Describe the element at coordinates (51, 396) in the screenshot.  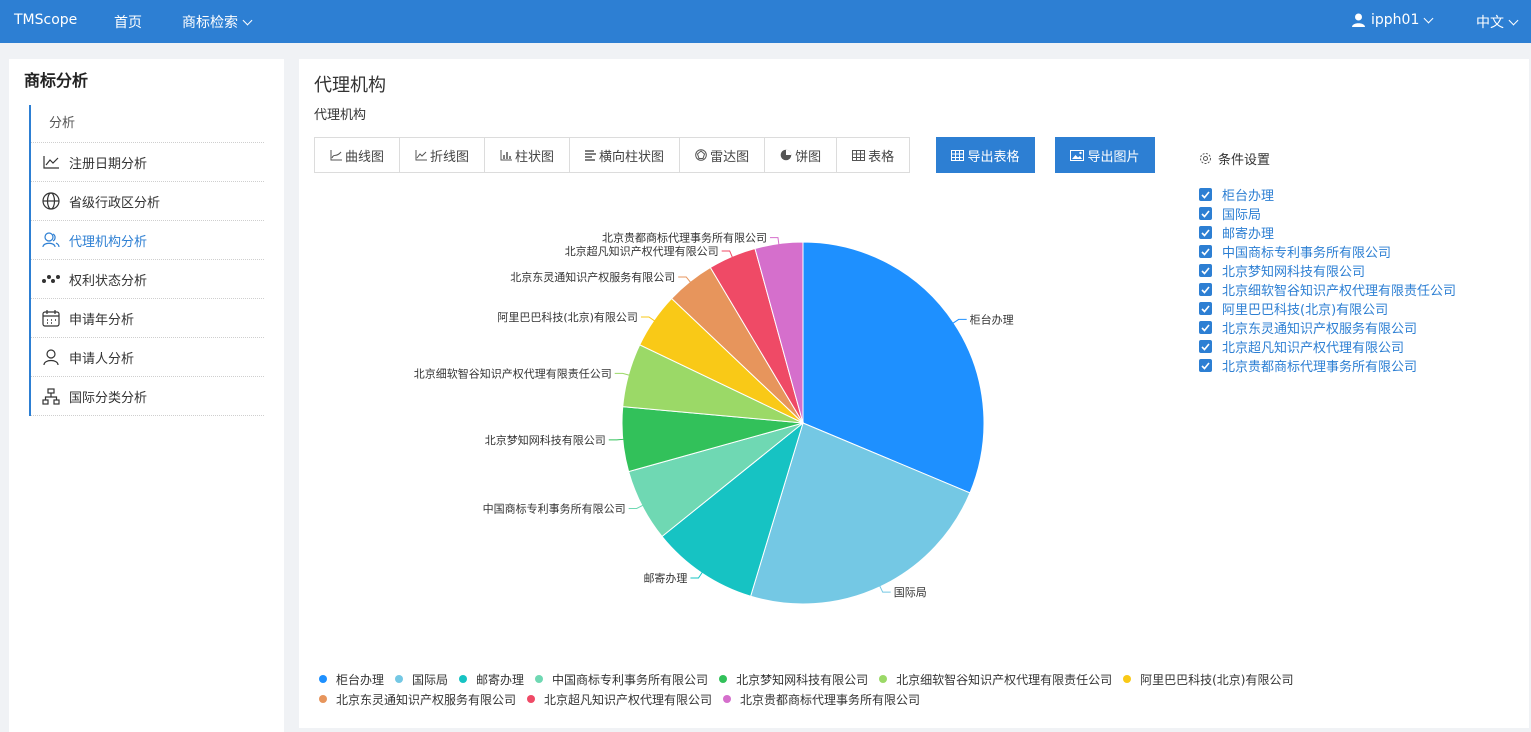
I see `org-chart-icon` at that location.